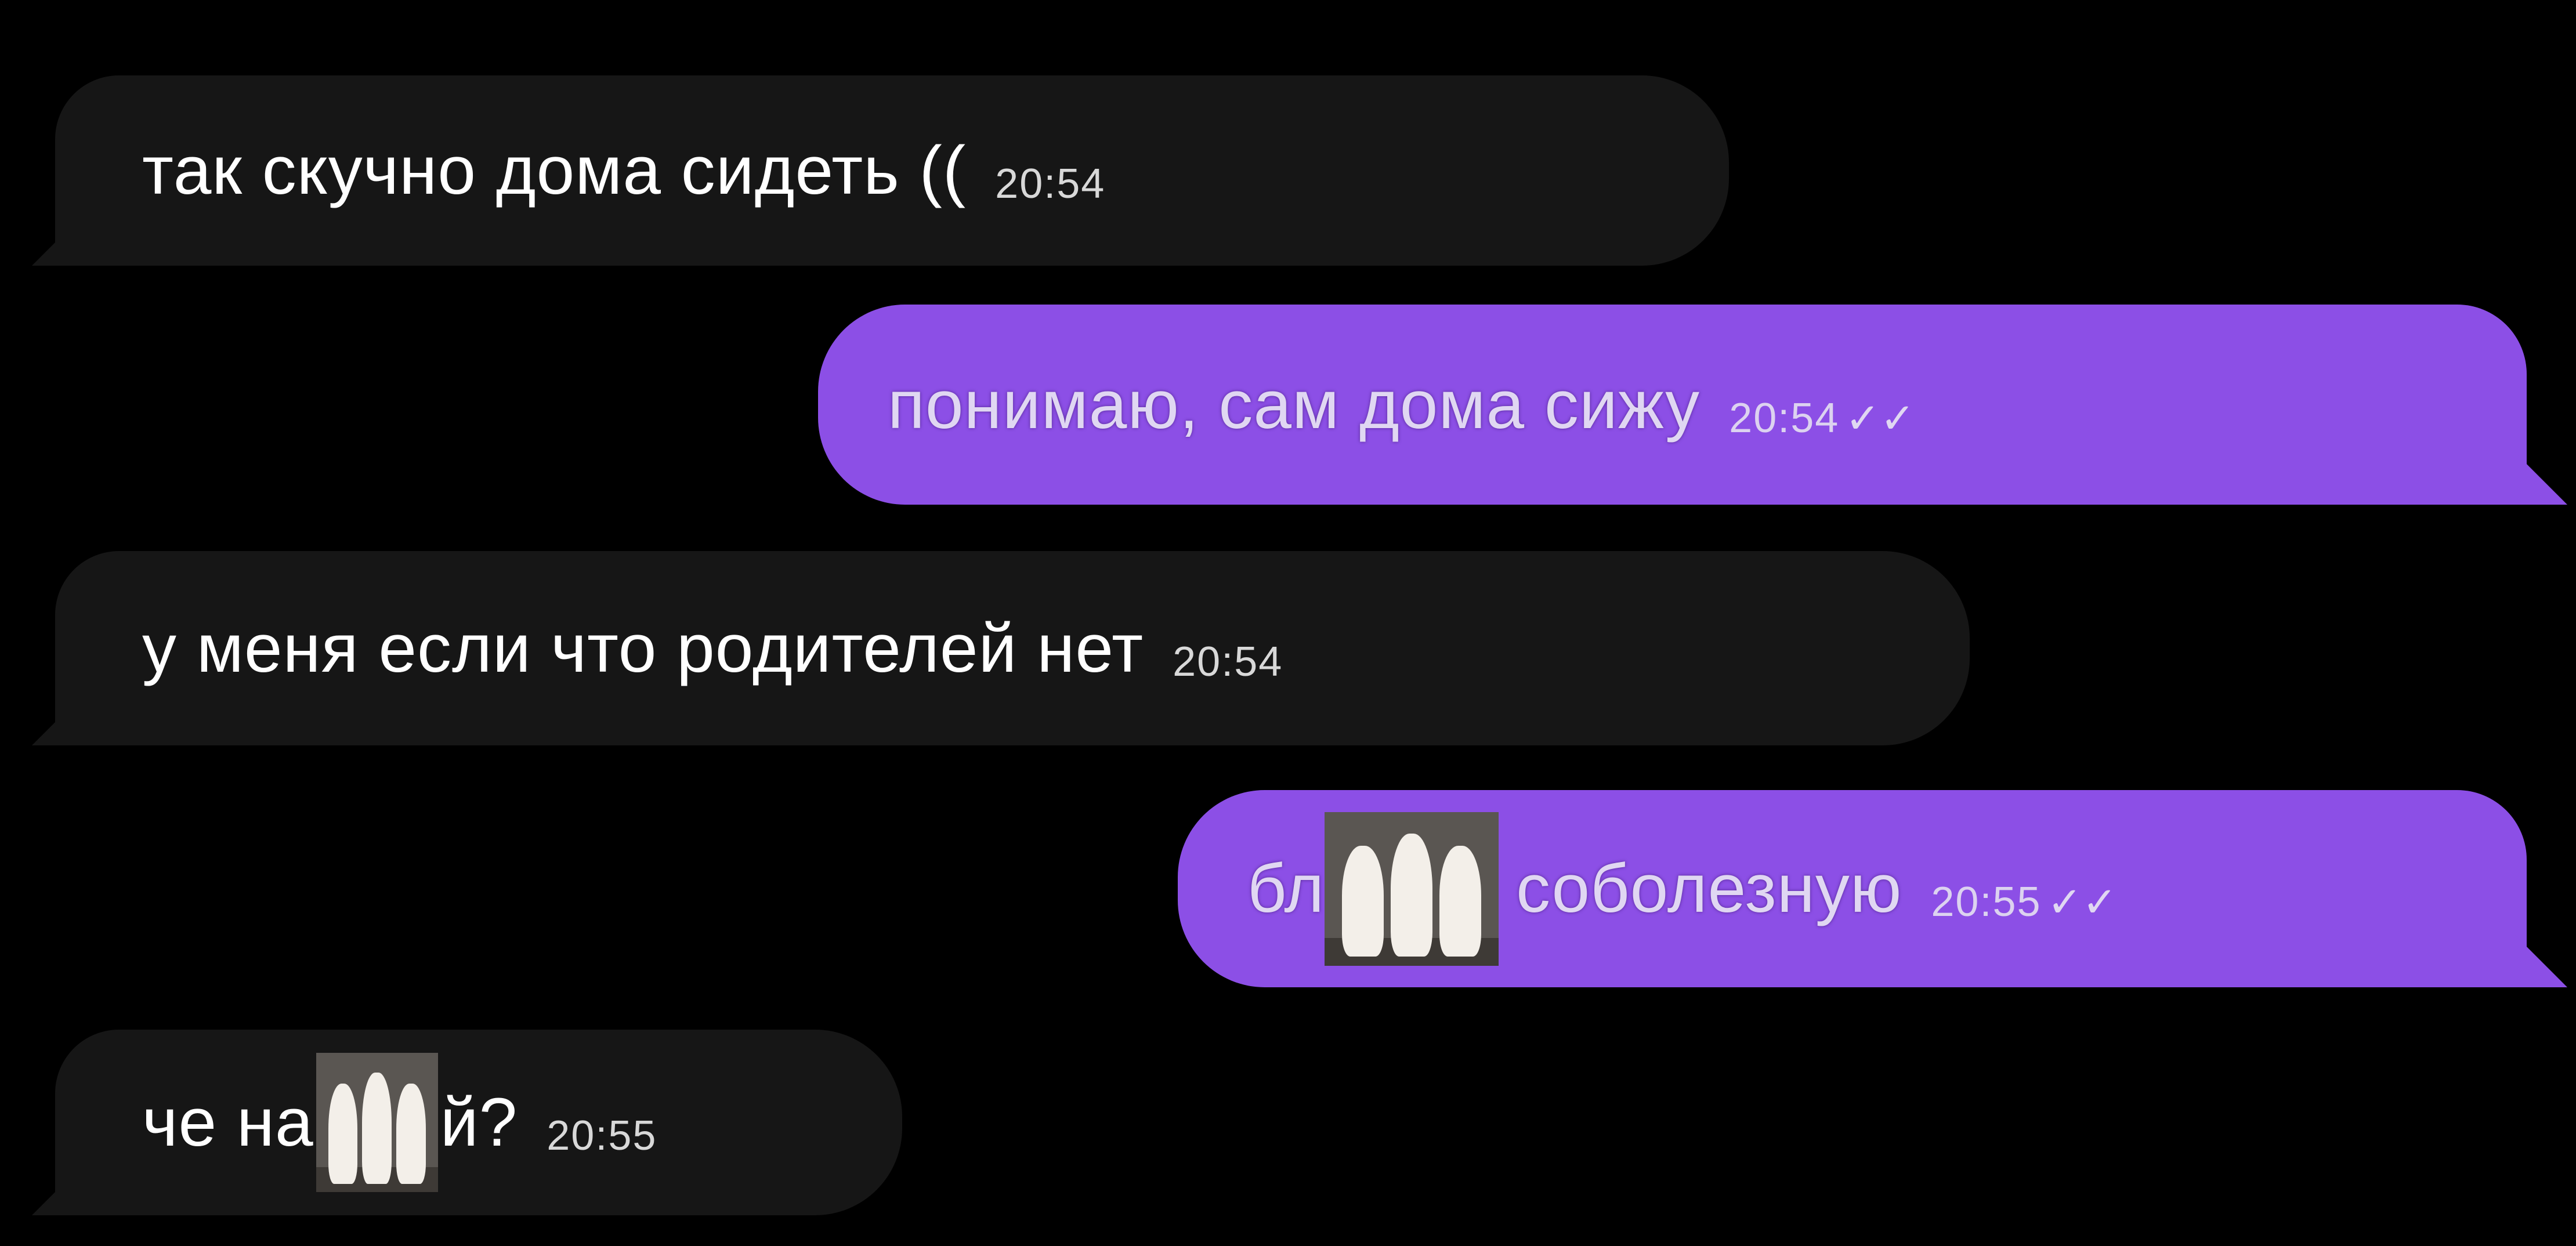 Image resolution: width=2576 pixels, height=1246 pixels. I want to click on outgoing-message: бл соболезную 20:55 ✓✓, so click(1852, 888).